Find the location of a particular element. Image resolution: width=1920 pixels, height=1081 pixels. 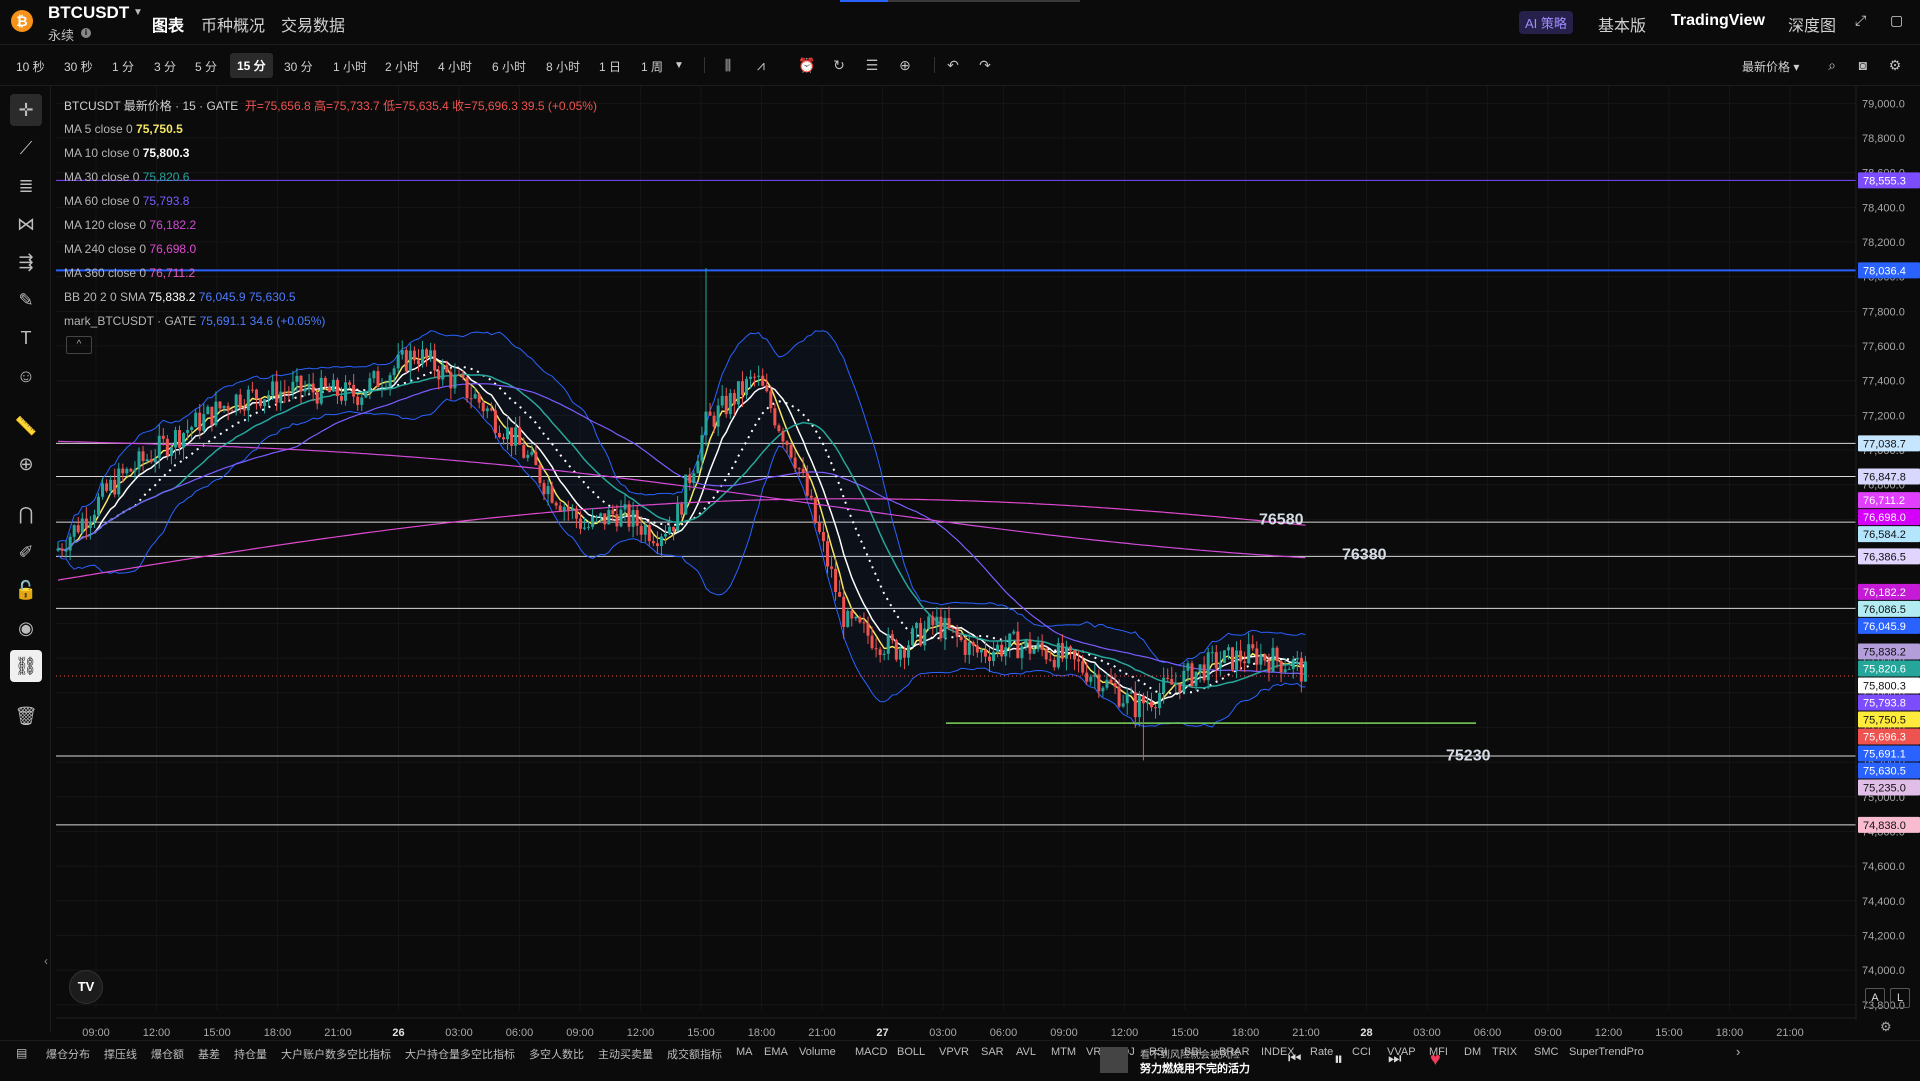

interval-6h: 6 小时 is located at coordinates (509, 66).